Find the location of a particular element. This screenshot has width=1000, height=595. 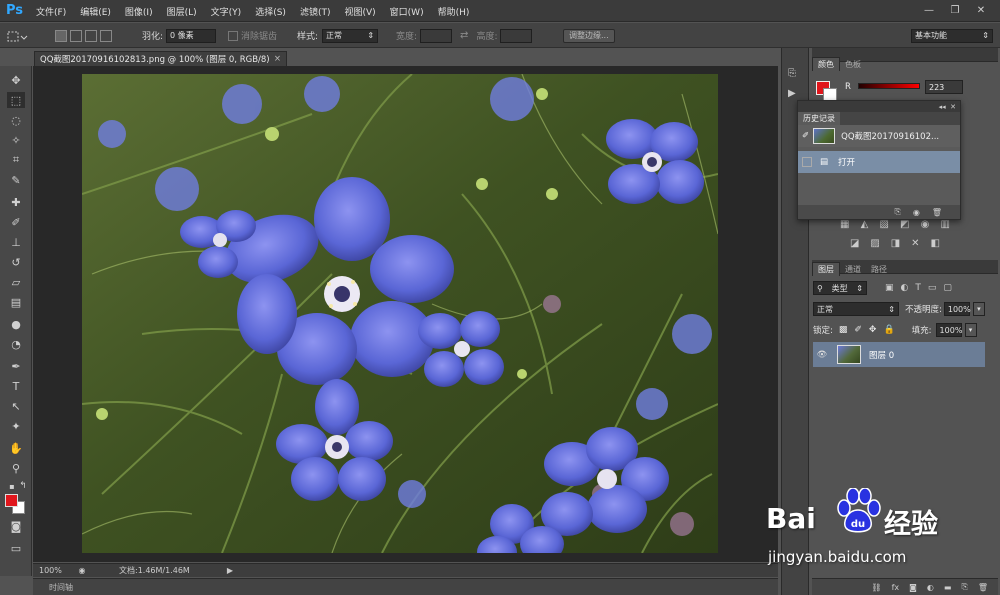

fill-dropdown-icon: ▾ is located at coordinates (970, 330).